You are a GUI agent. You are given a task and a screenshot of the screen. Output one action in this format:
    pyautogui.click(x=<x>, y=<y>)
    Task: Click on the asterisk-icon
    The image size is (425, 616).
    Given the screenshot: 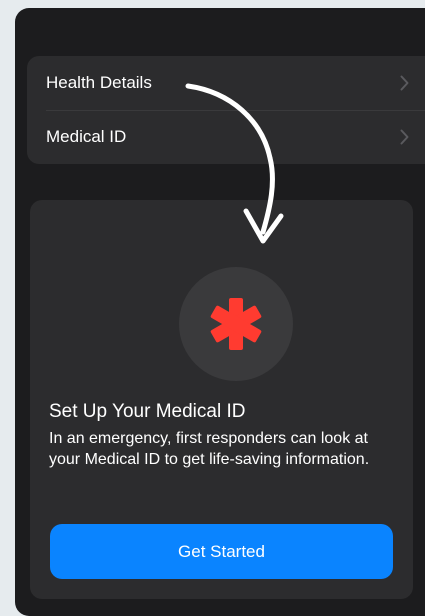 What is the action you would take?
    pyautogui.click(x=236, y=324)
    